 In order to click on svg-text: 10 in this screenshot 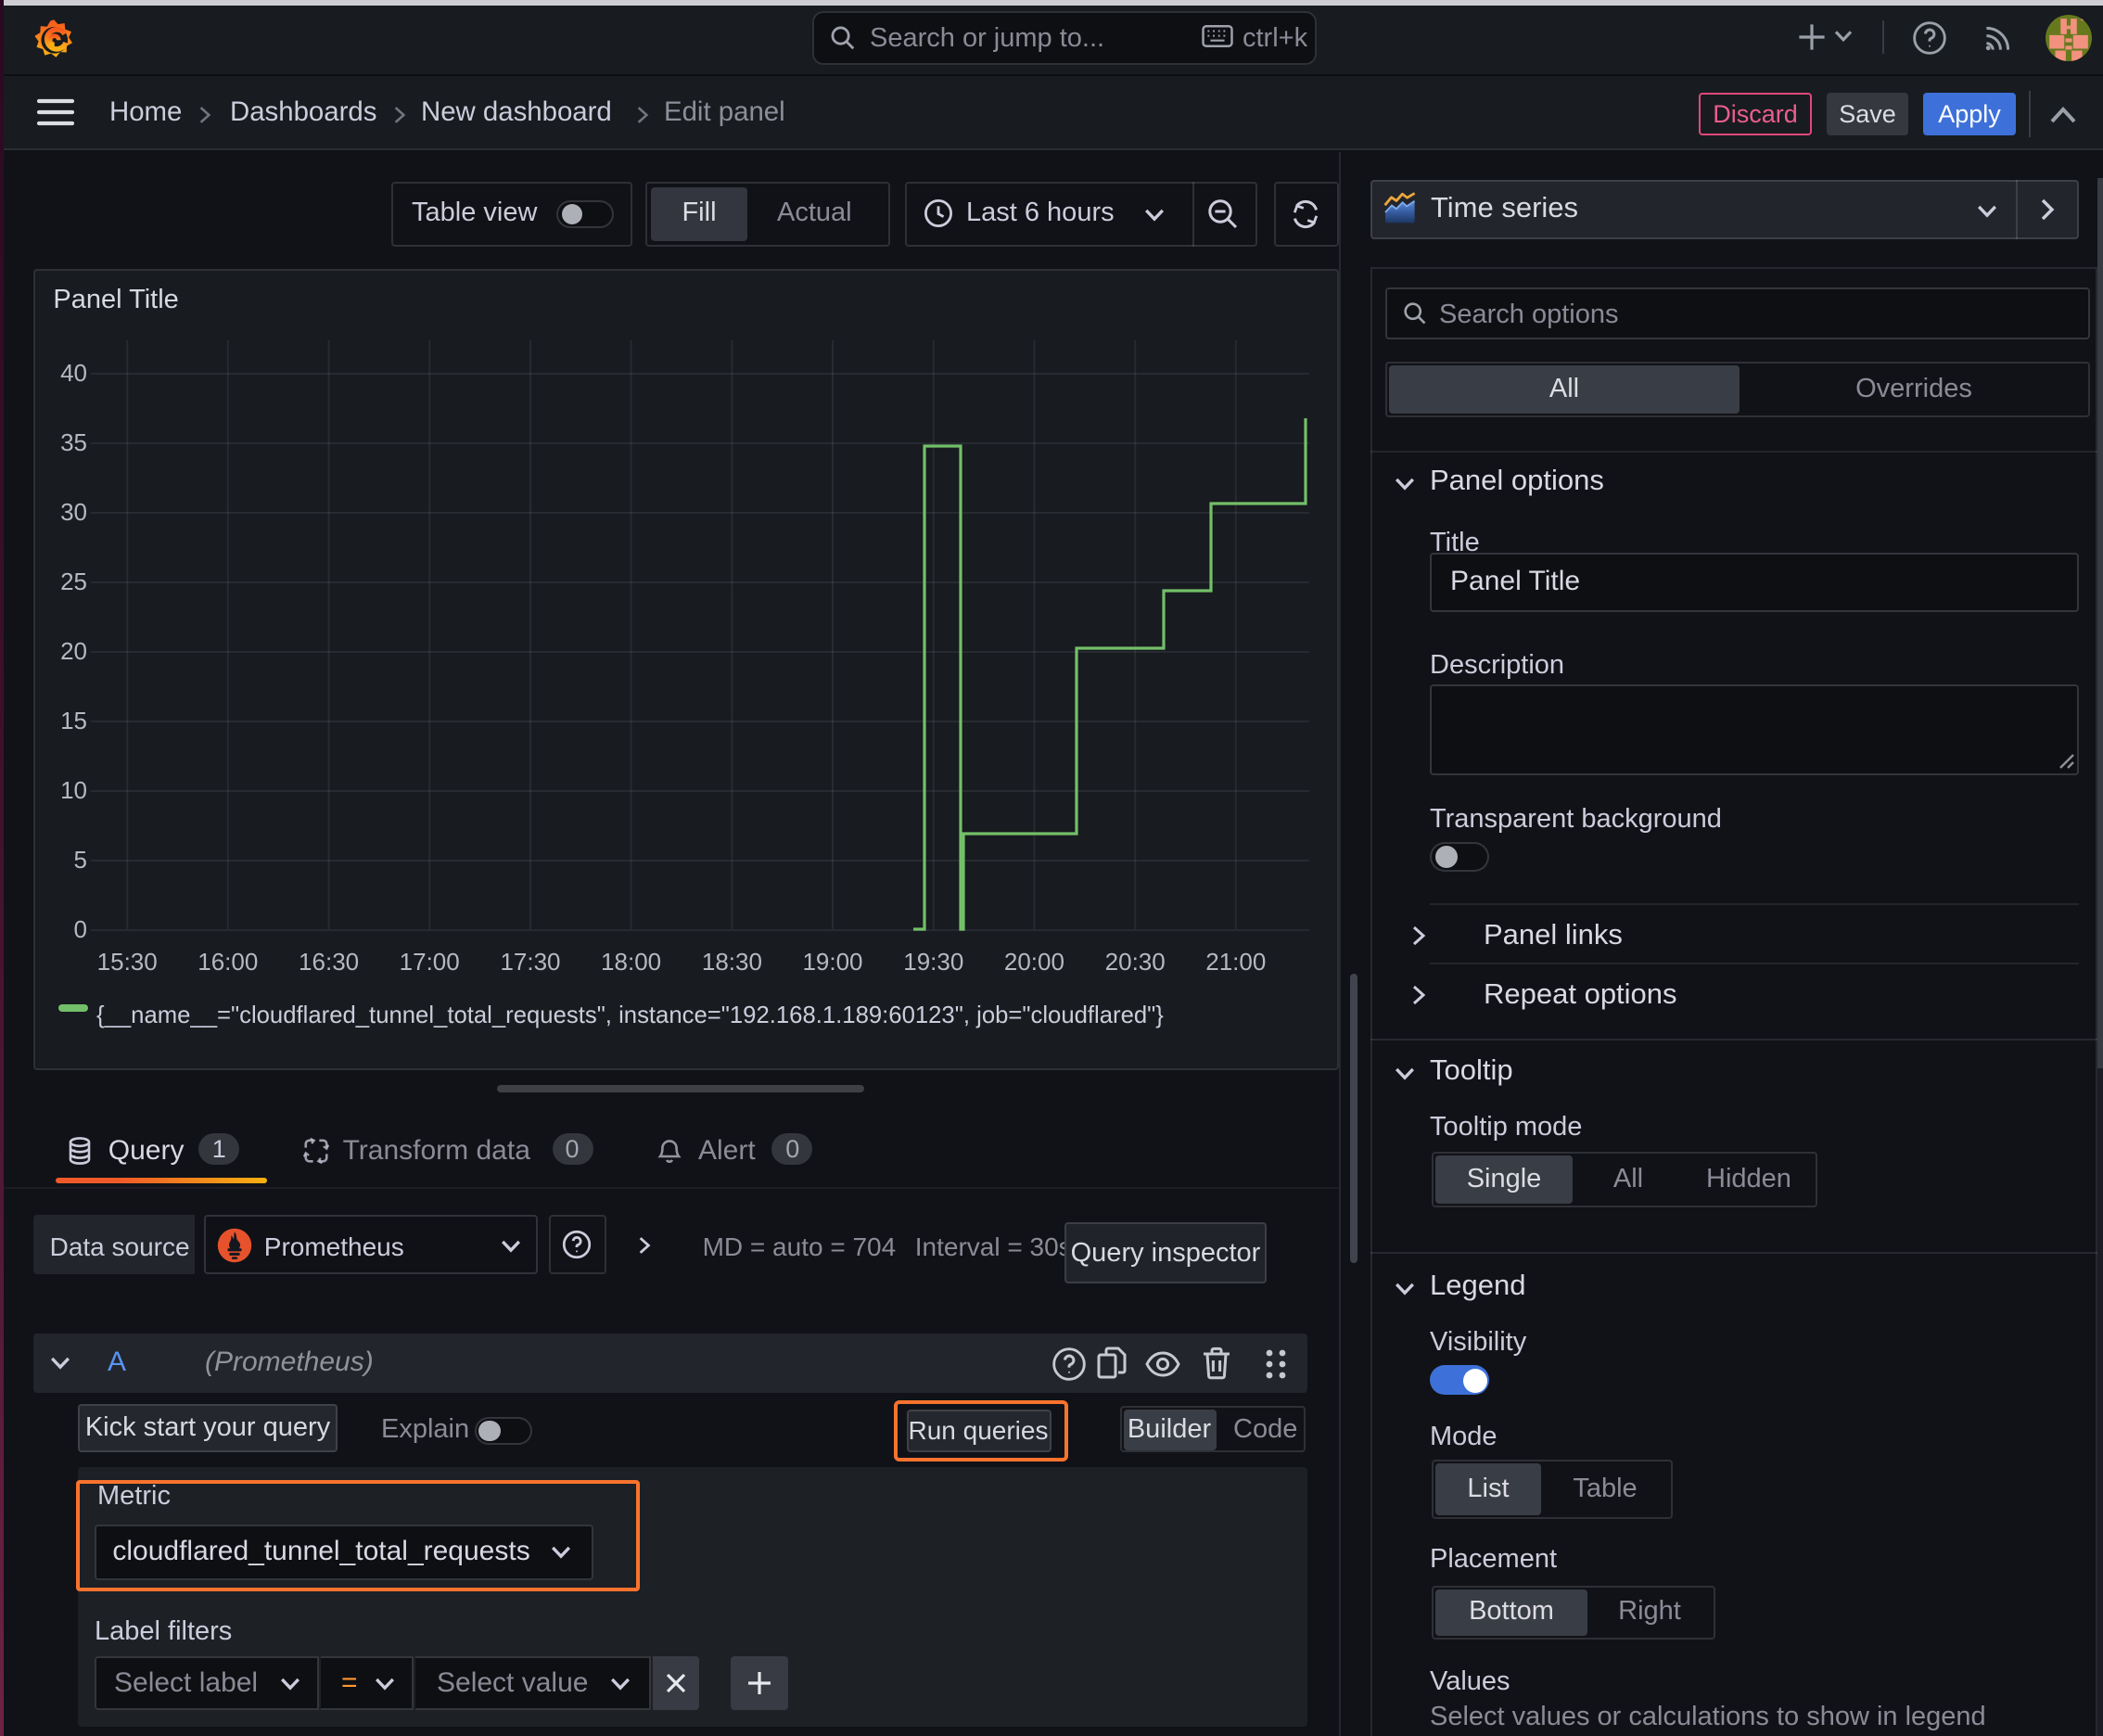, I will do `click(73, 789)`.